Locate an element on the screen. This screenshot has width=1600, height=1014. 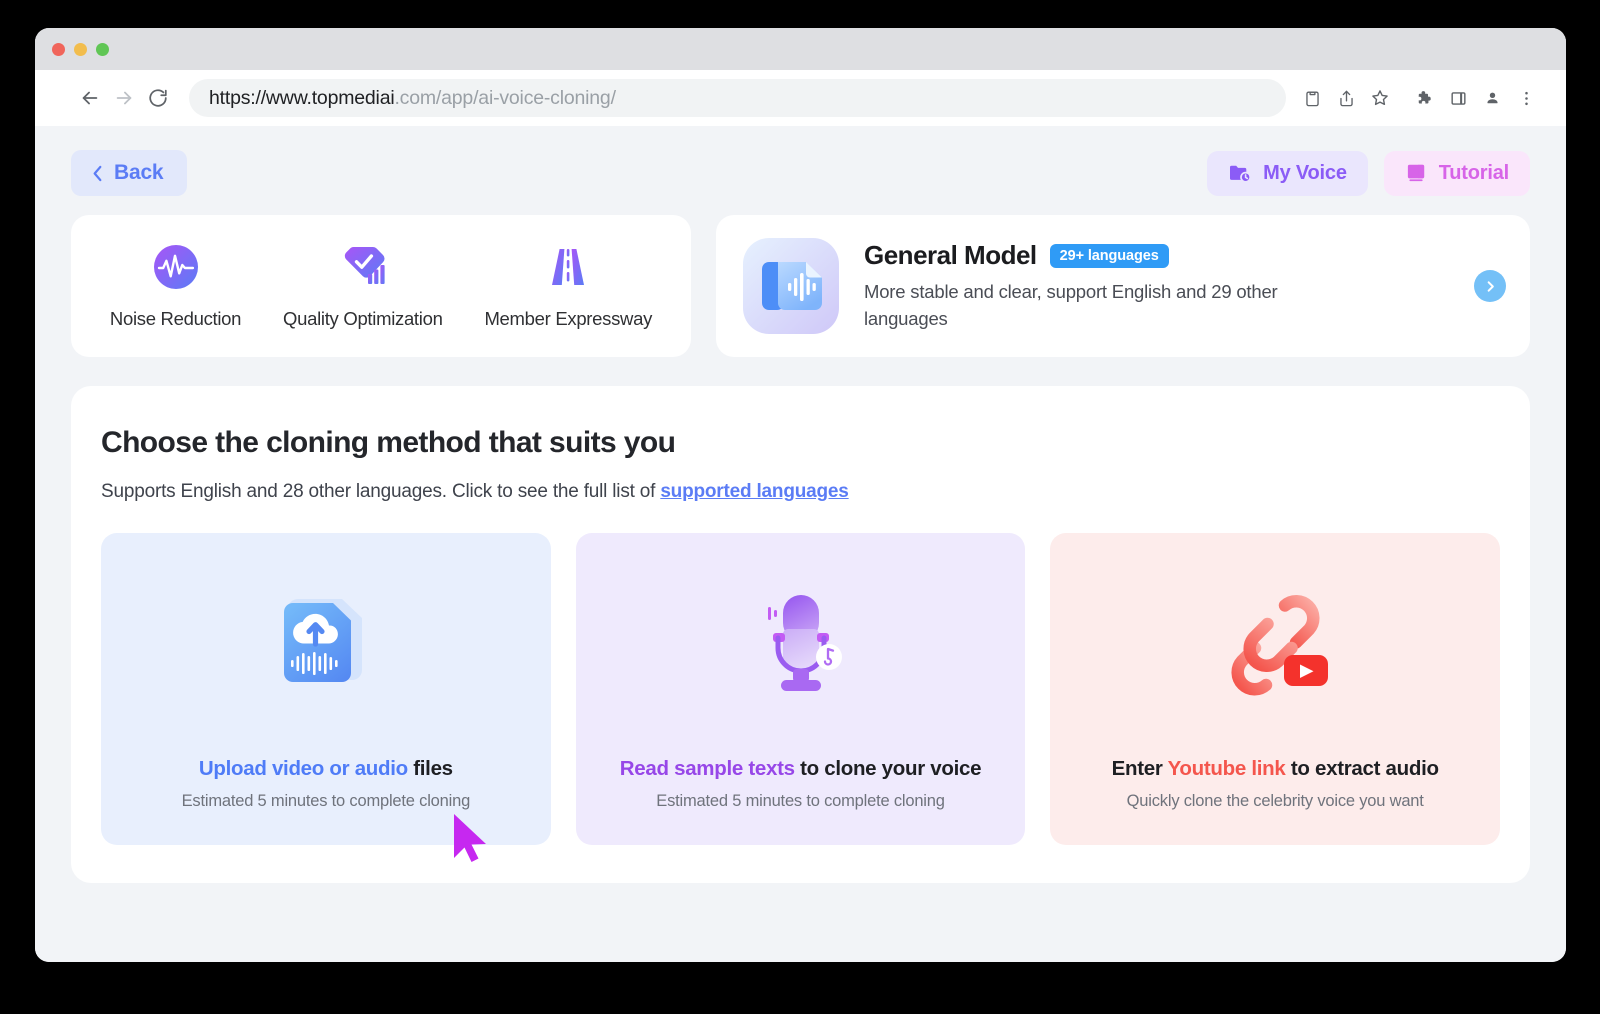
url-domain: https://www.topmediai is located at coordinates (302, 97).